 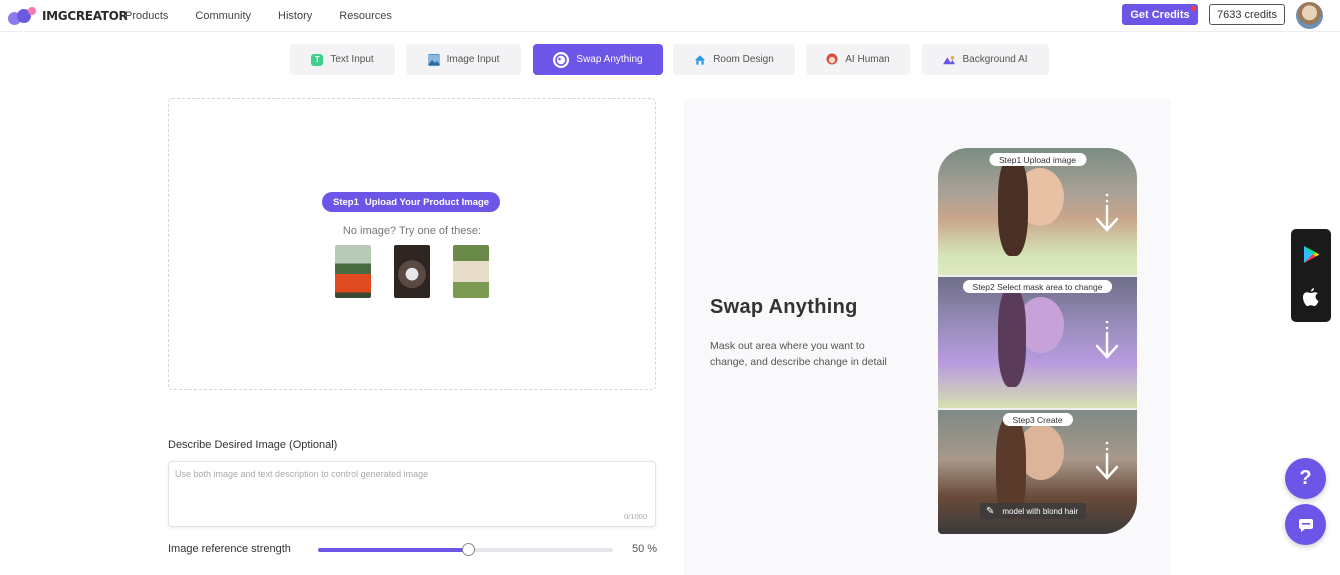 What do you see at coordinates (433, 59) in the screenshot?
I see `image-input-icon` at bounding box center [433, 59].